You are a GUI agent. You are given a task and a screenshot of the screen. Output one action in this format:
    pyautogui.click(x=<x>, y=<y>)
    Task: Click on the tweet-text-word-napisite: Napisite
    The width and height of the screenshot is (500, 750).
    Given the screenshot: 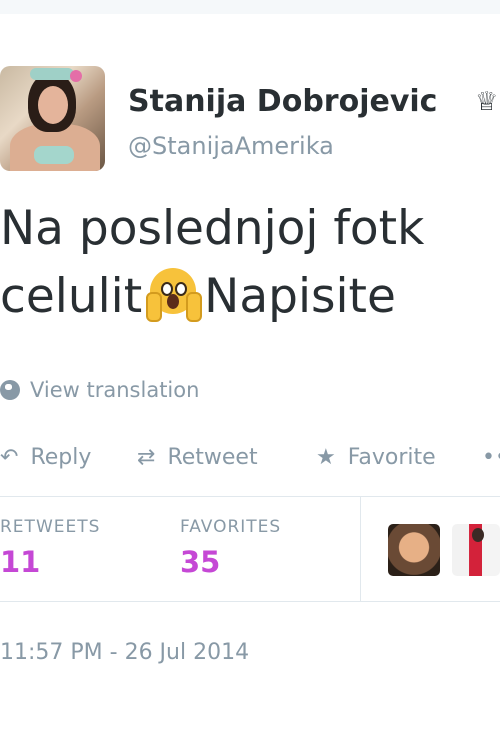 What is the action you would take?
    pyautogui.click(x=300, y=296)
    